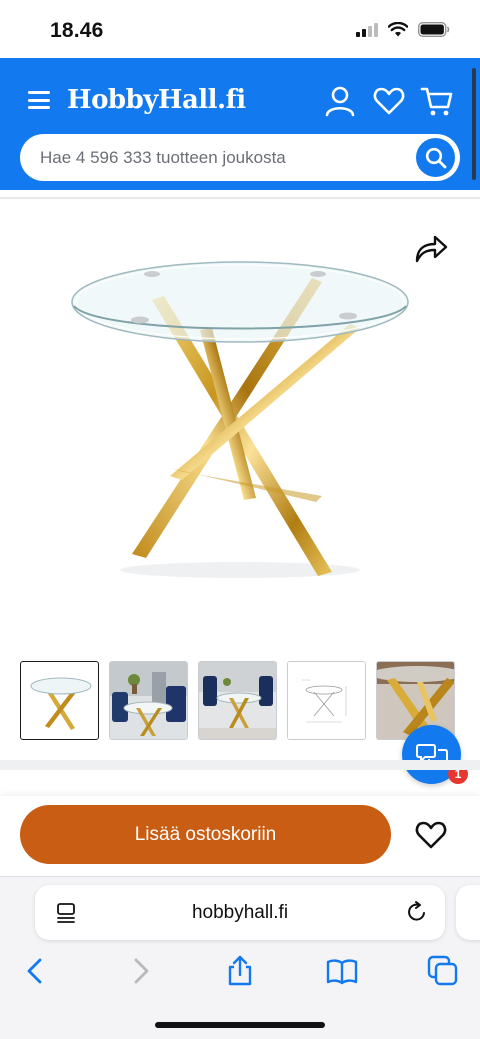 This screenshot has width=480, height=1039. I want to click on section-divider, so click(240, 765).